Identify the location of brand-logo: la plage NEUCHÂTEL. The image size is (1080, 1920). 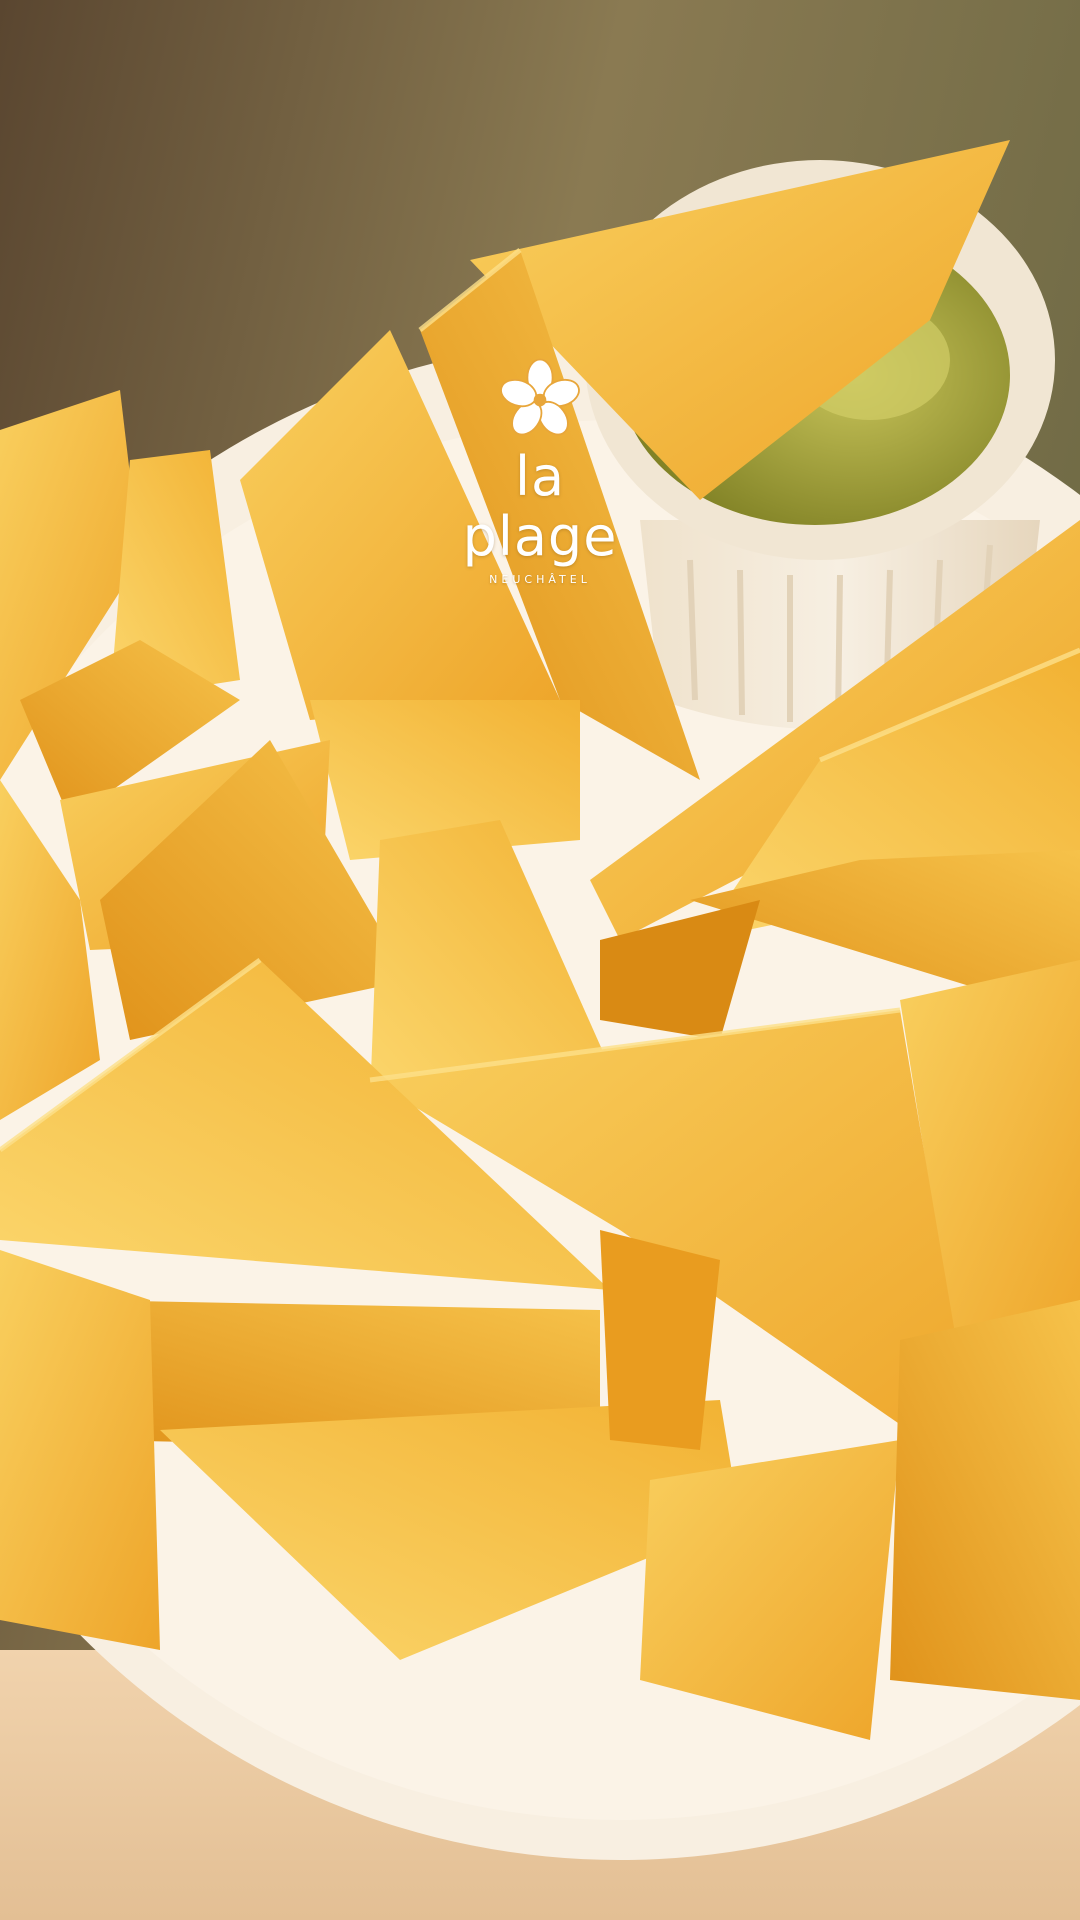
(540, 470).